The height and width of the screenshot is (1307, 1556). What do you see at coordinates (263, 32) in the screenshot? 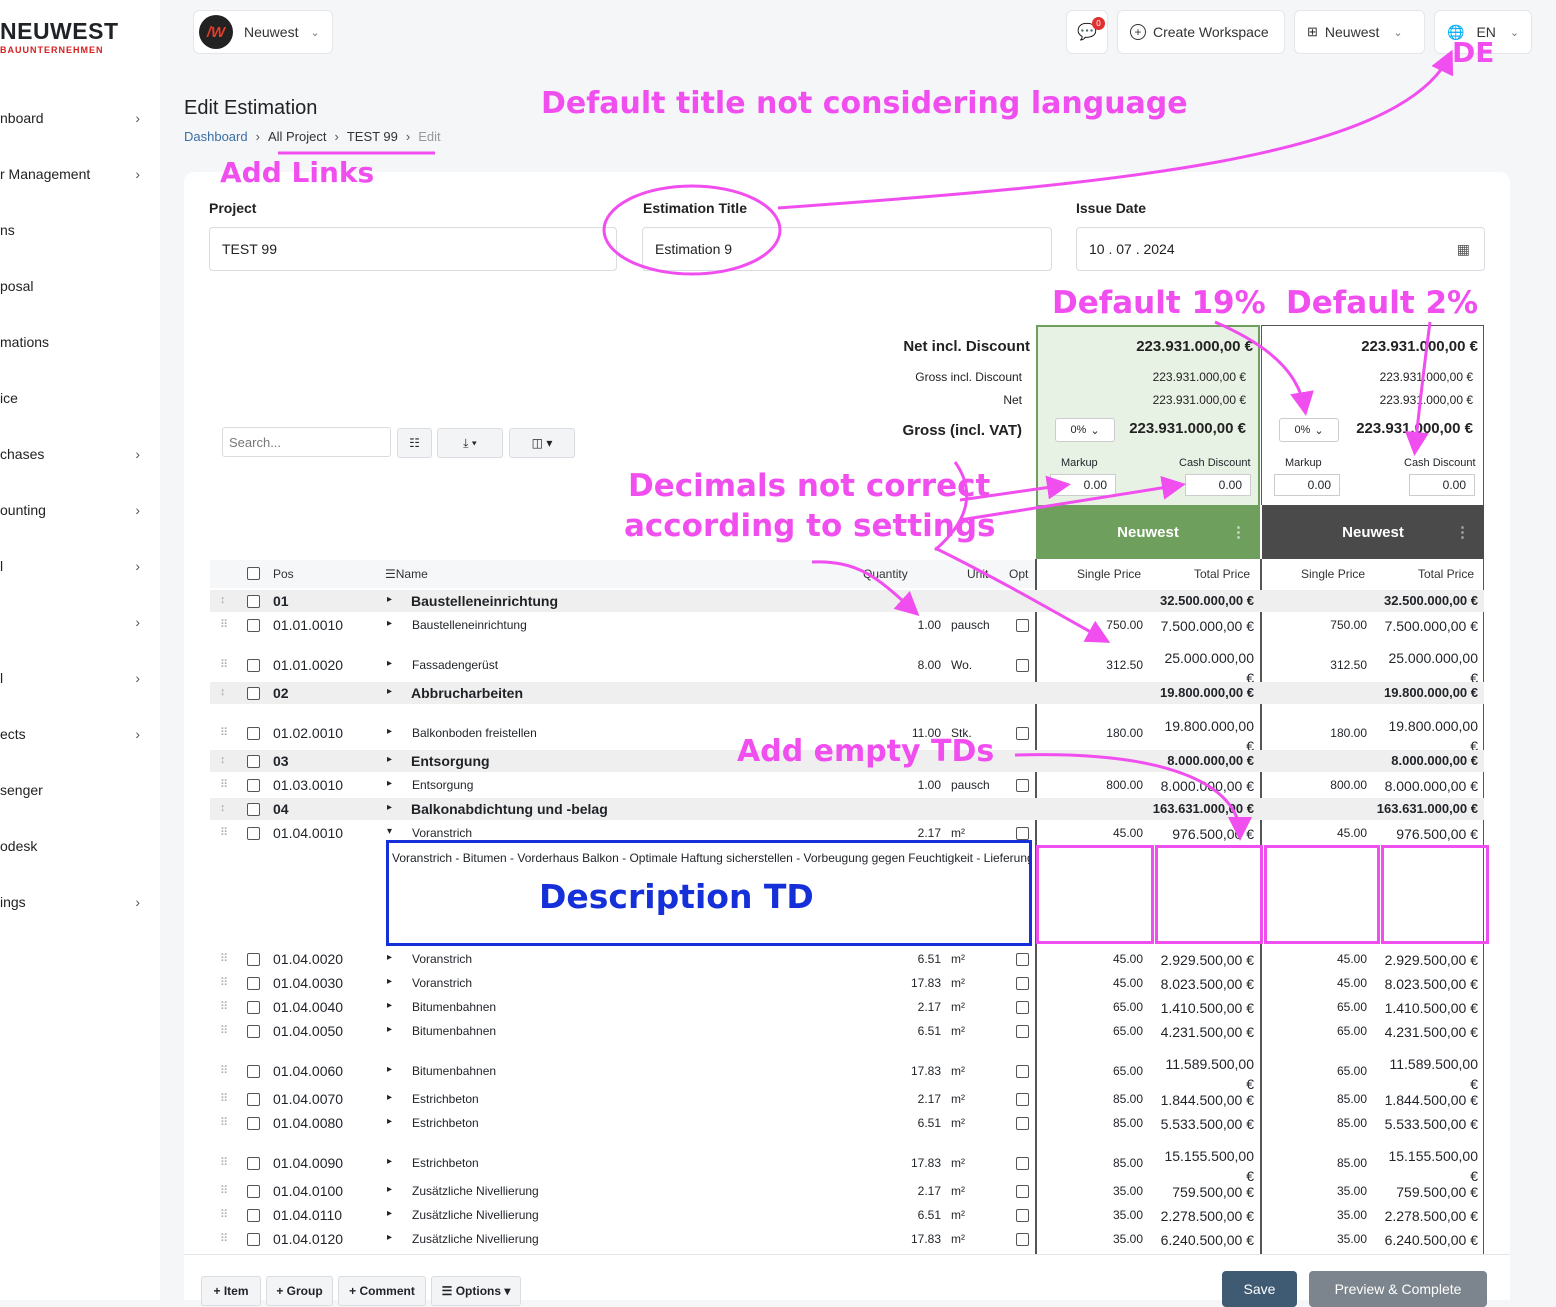
I see `org-selector: /W Neuwest ⌄` at bounding box center [263, 32].